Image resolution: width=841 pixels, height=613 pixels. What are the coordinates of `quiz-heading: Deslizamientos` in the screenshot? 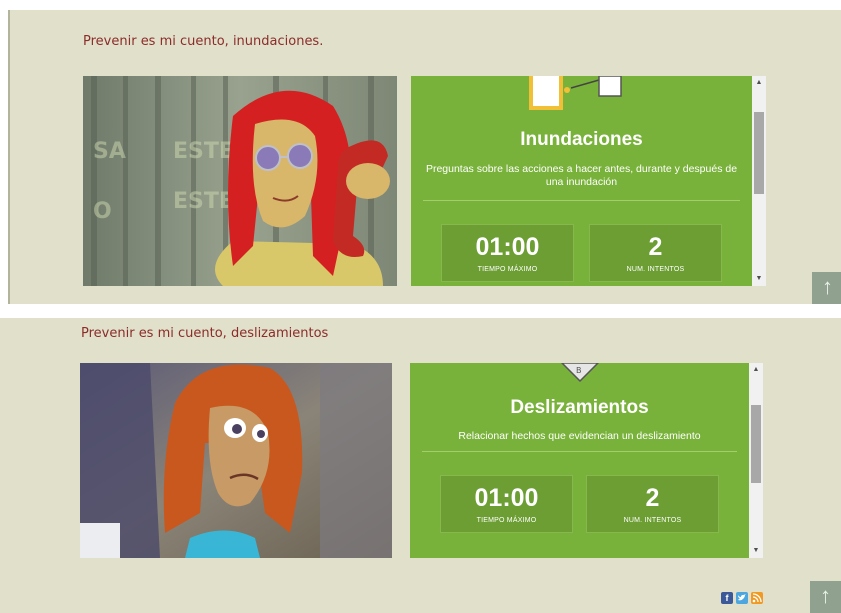 It's located at (579, 407).